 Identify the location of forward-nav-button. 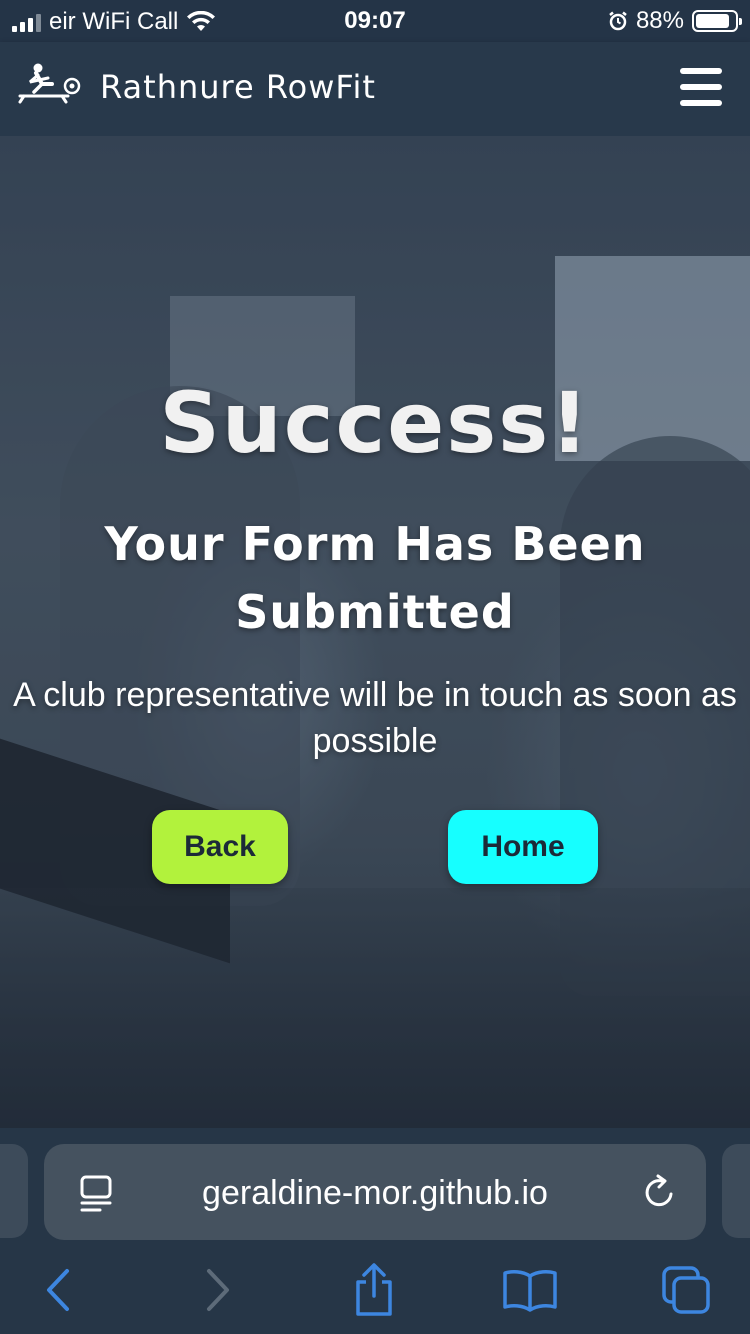
(218, 1290).